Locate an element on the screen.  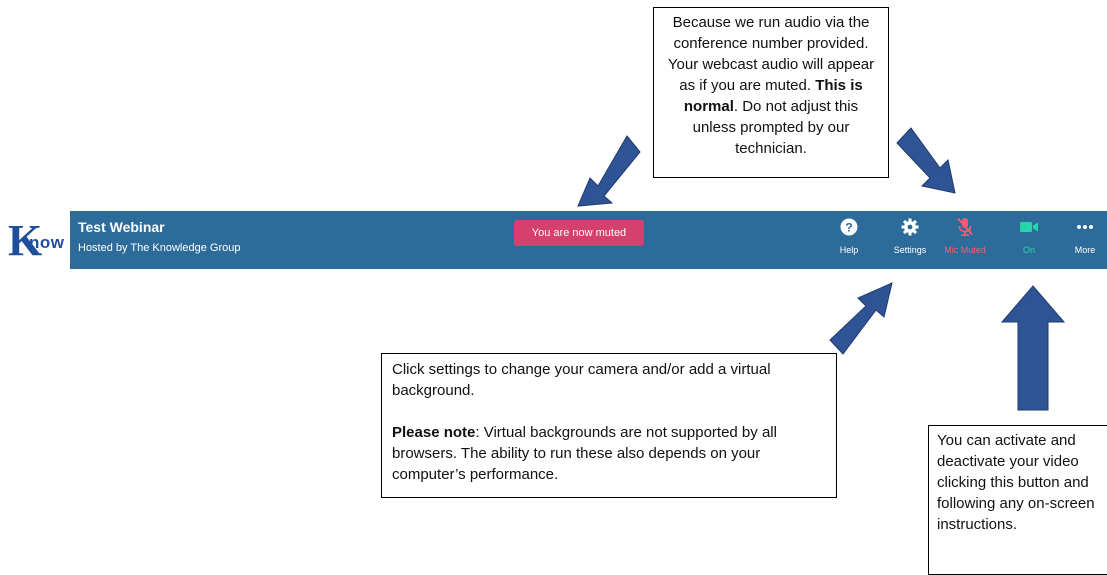
more-label: More is located at coordinates (1085, 250).